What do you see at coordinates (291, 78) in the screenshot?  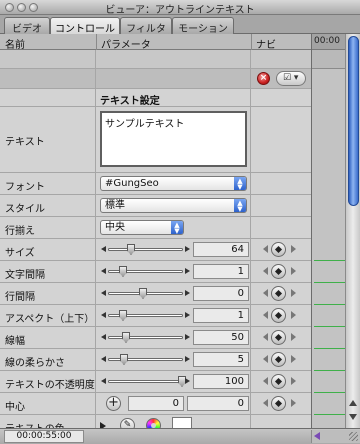 I see `nav-menu-button: ☑ ▾` at bounding box center [291, 78].